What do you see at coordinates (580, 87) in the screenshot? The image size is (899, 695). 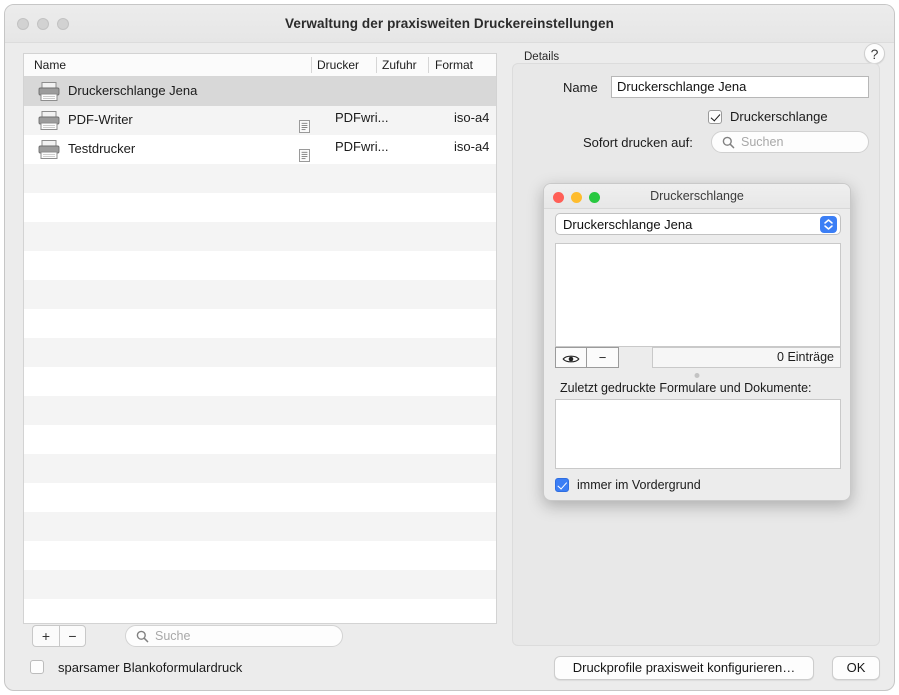 I see `detail-name-label: Name` at bounding box center [580, 87].